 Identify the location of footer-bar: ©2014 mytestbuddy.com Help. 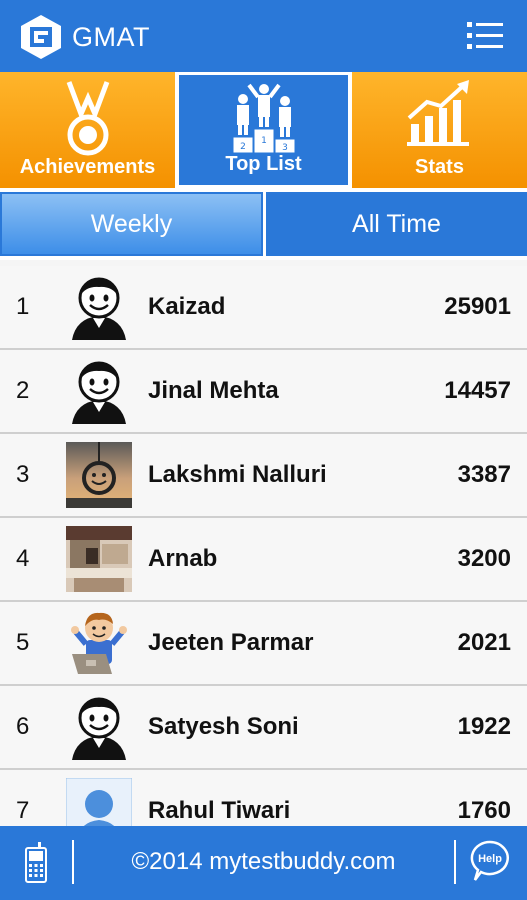
(263, 863).